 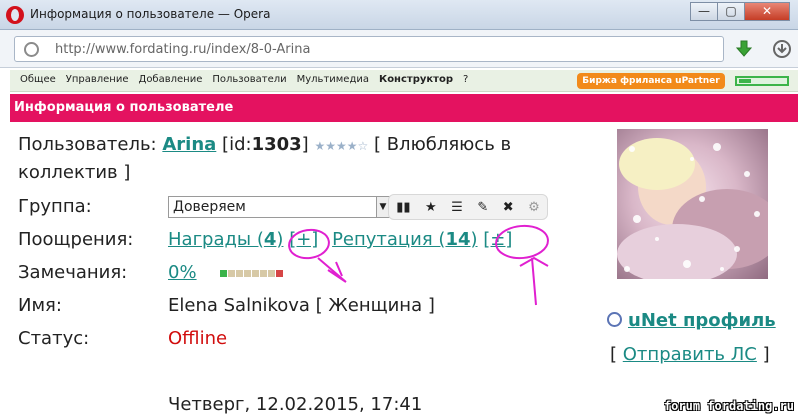 I want to click on user-id-suffix: ], so click(x=305, y=144).